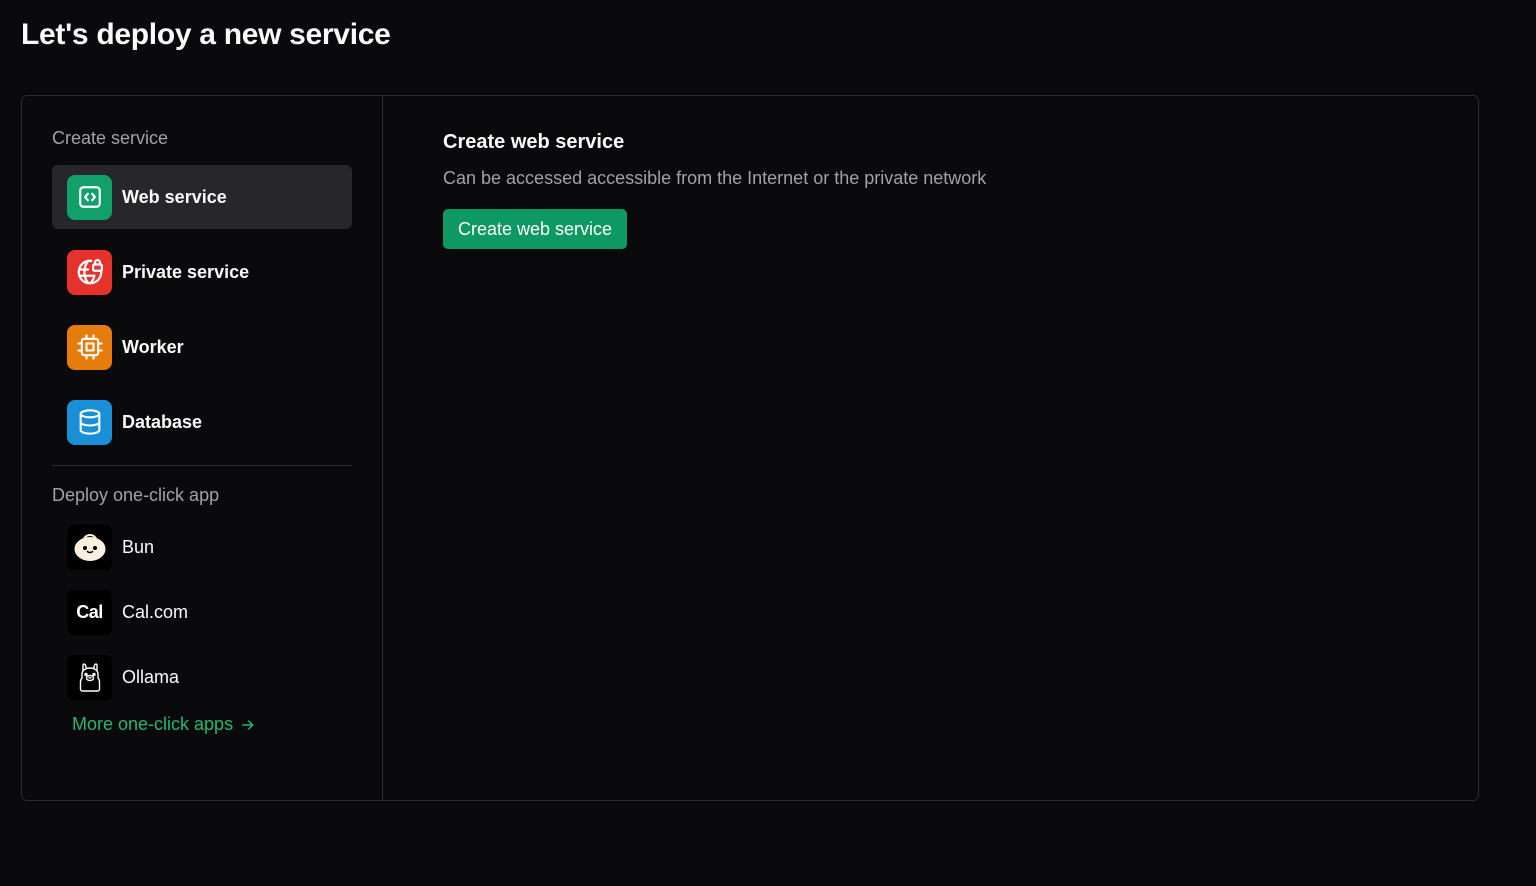 The image size is (1536, 886). I want to click on service-item-database: Database, so click(202, 422).